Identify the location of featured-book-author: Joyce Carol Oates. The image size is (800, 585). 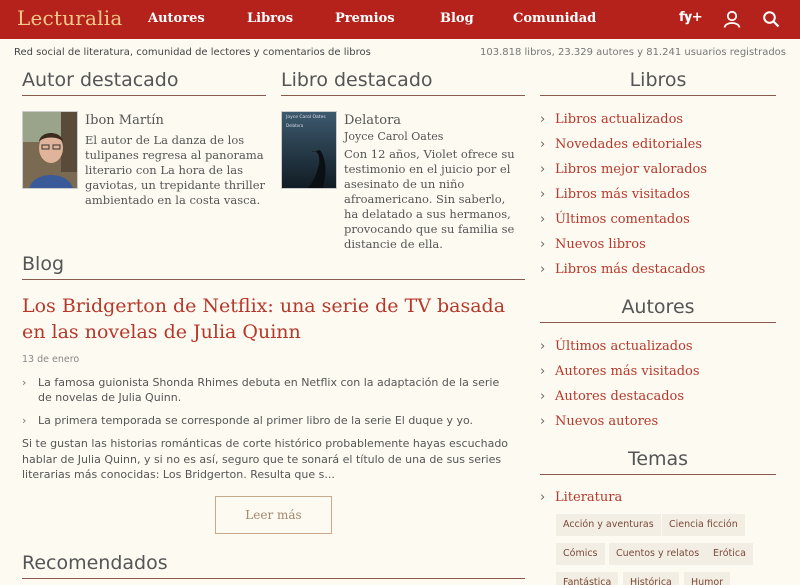
(393, 136).